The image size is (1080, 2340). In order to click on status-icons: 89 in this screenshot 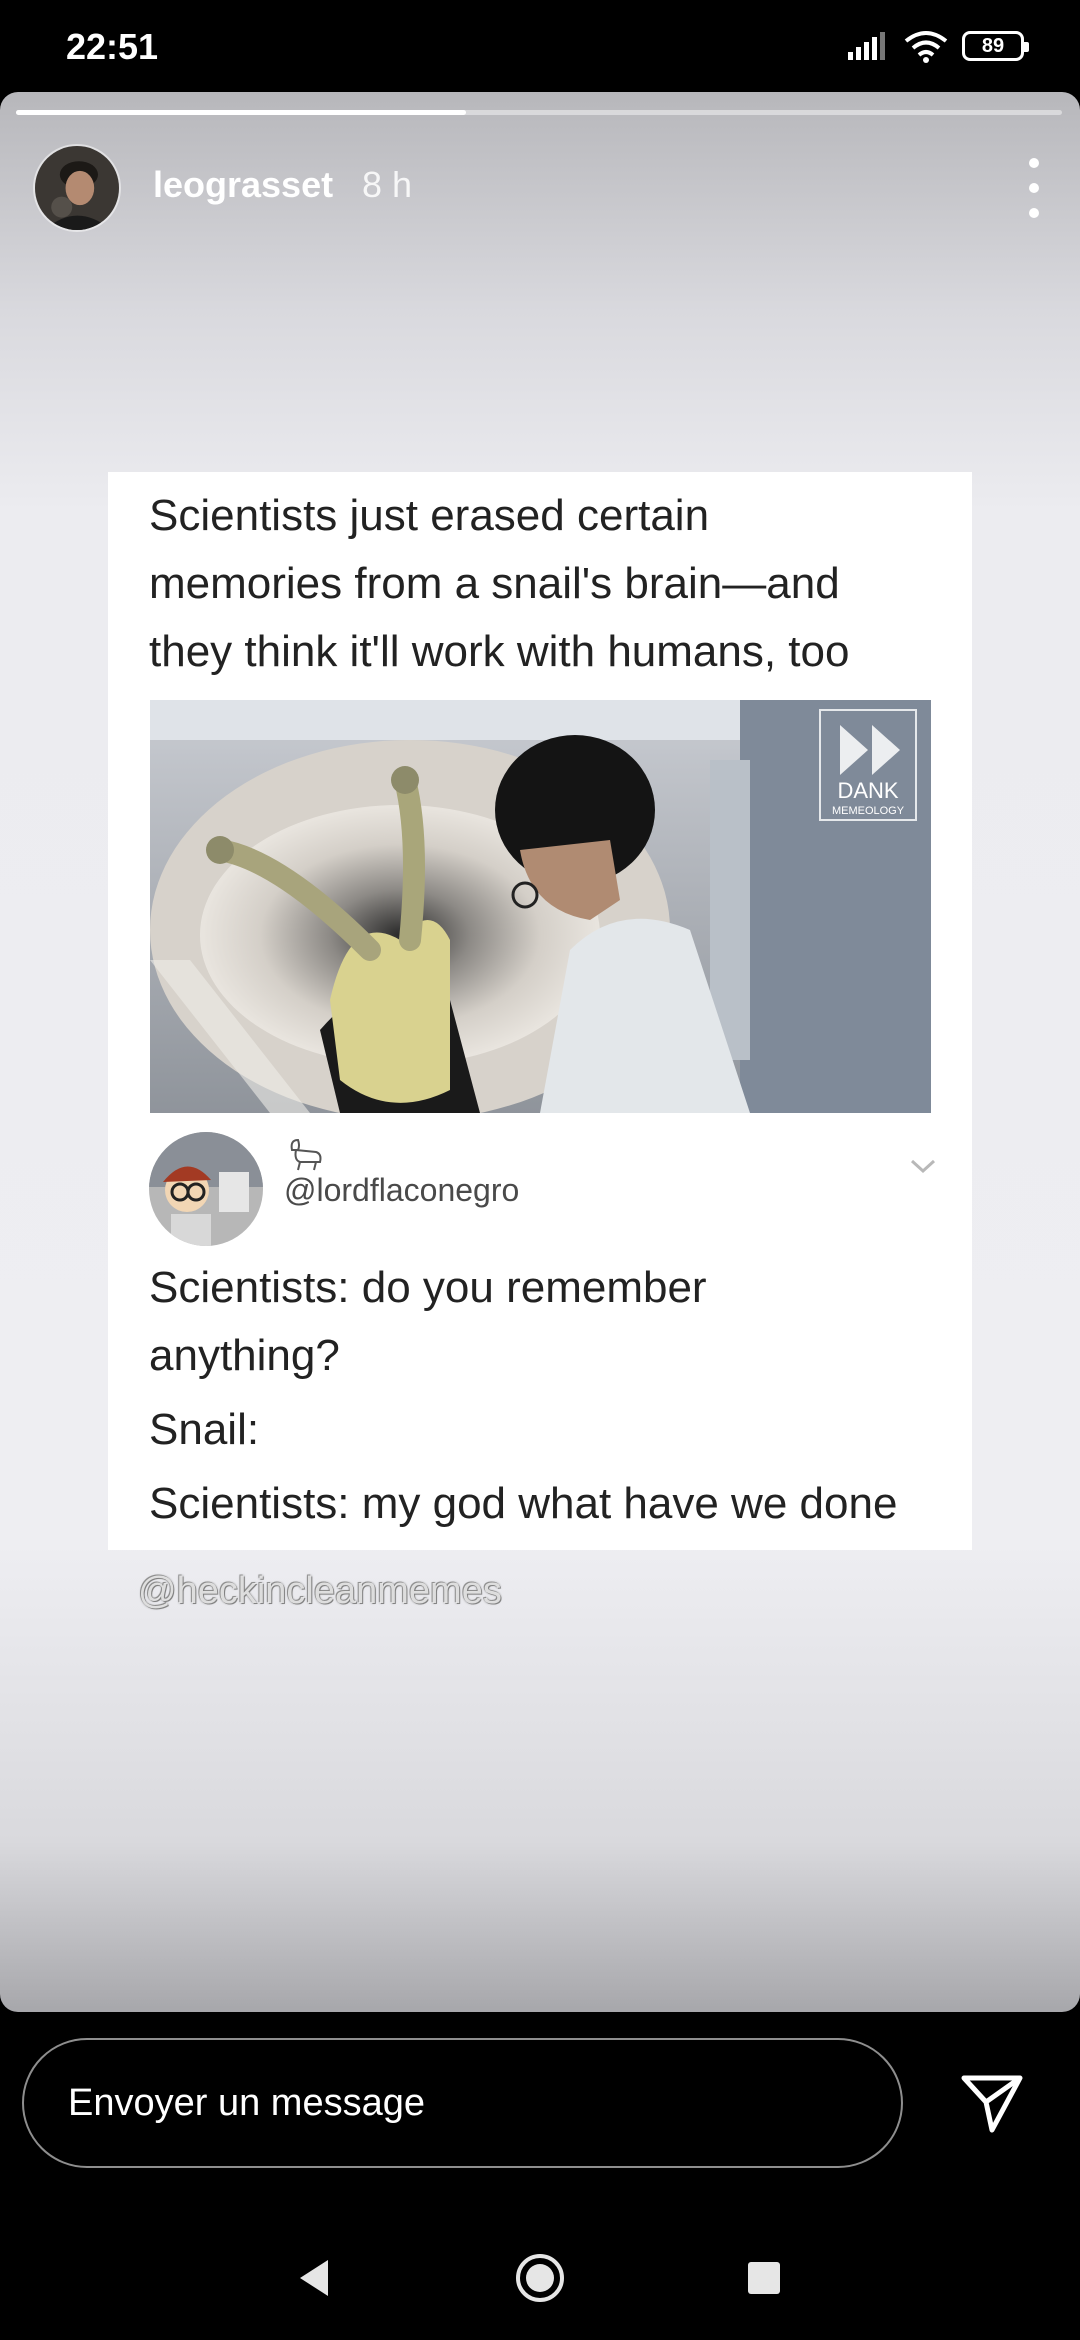, I will do `click(938, 46)`.